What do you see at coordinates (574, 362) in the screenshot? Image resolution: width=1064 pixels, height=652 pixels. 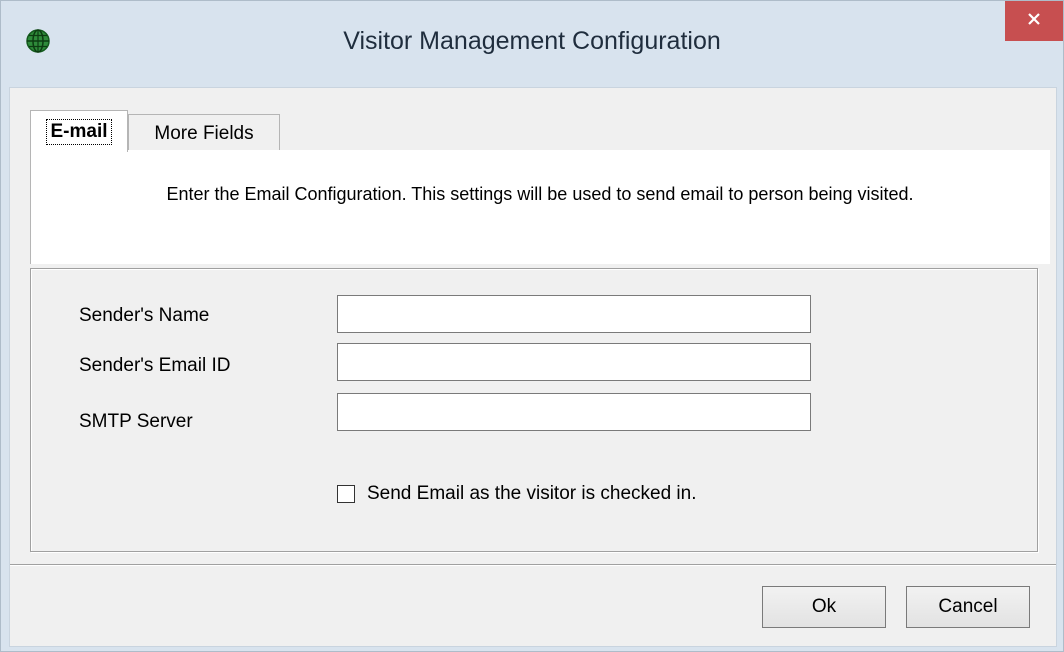 I see `senders-email-input` at bounding box center [574, 362].